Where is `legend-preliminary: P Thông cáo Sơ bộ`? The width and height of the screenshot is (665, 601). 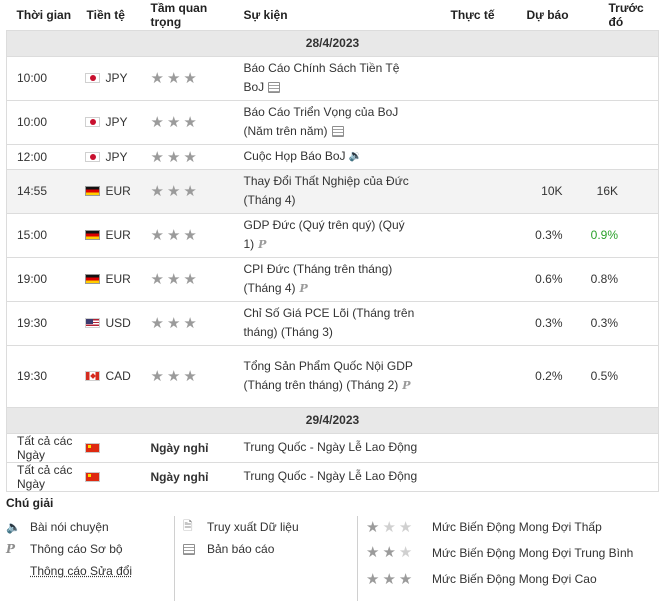 legend-preliminary: P Thông cáo Sơ bộ is located at coordinates (90, 549).